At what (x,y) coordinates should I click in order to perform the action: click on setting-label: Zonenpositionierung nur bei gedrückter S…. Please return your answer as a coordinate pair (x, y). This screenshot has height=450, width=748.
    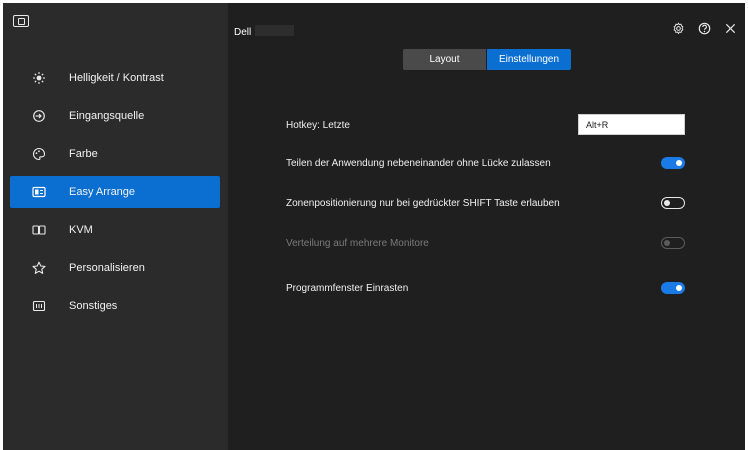
    Looking at the image, I should click on (423, 203).